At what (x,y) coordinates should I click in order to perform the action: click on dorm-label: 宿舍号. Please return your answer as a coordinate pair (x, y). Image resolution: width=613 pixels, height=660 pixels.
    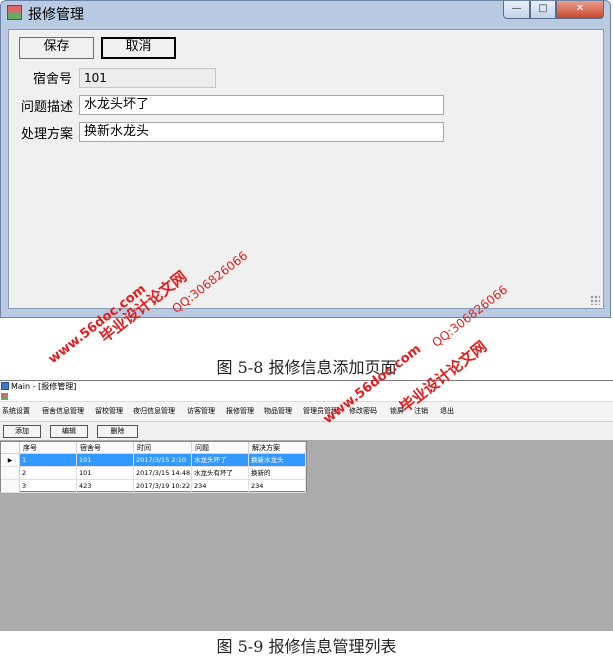
    Looking at the image, I should click on (53, 79).